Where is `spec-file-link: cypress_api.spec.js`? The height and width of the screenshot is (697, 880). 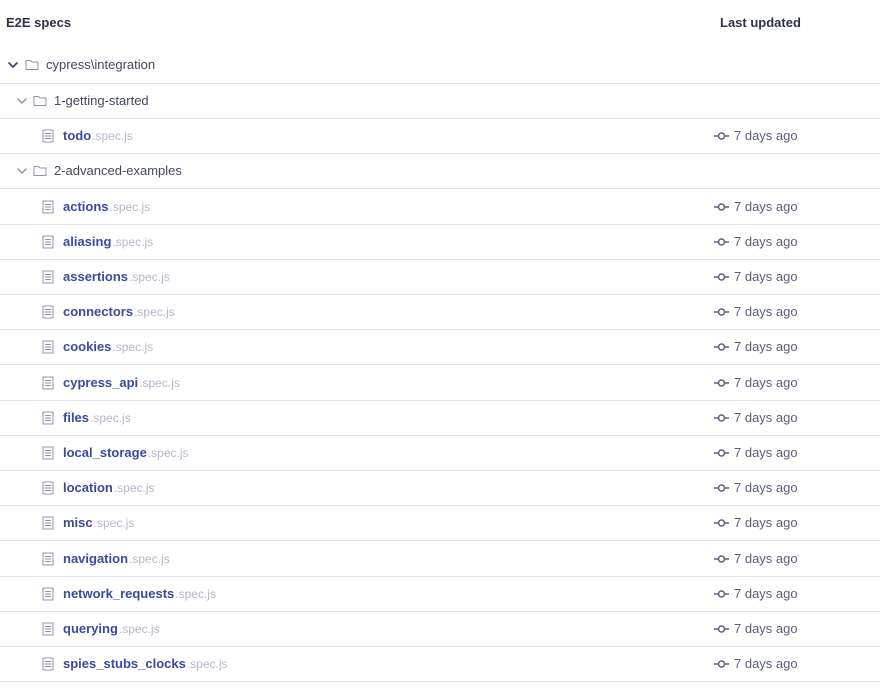
spec-file-link: cypress_api.spec.js is located at coordinates (121, 382).